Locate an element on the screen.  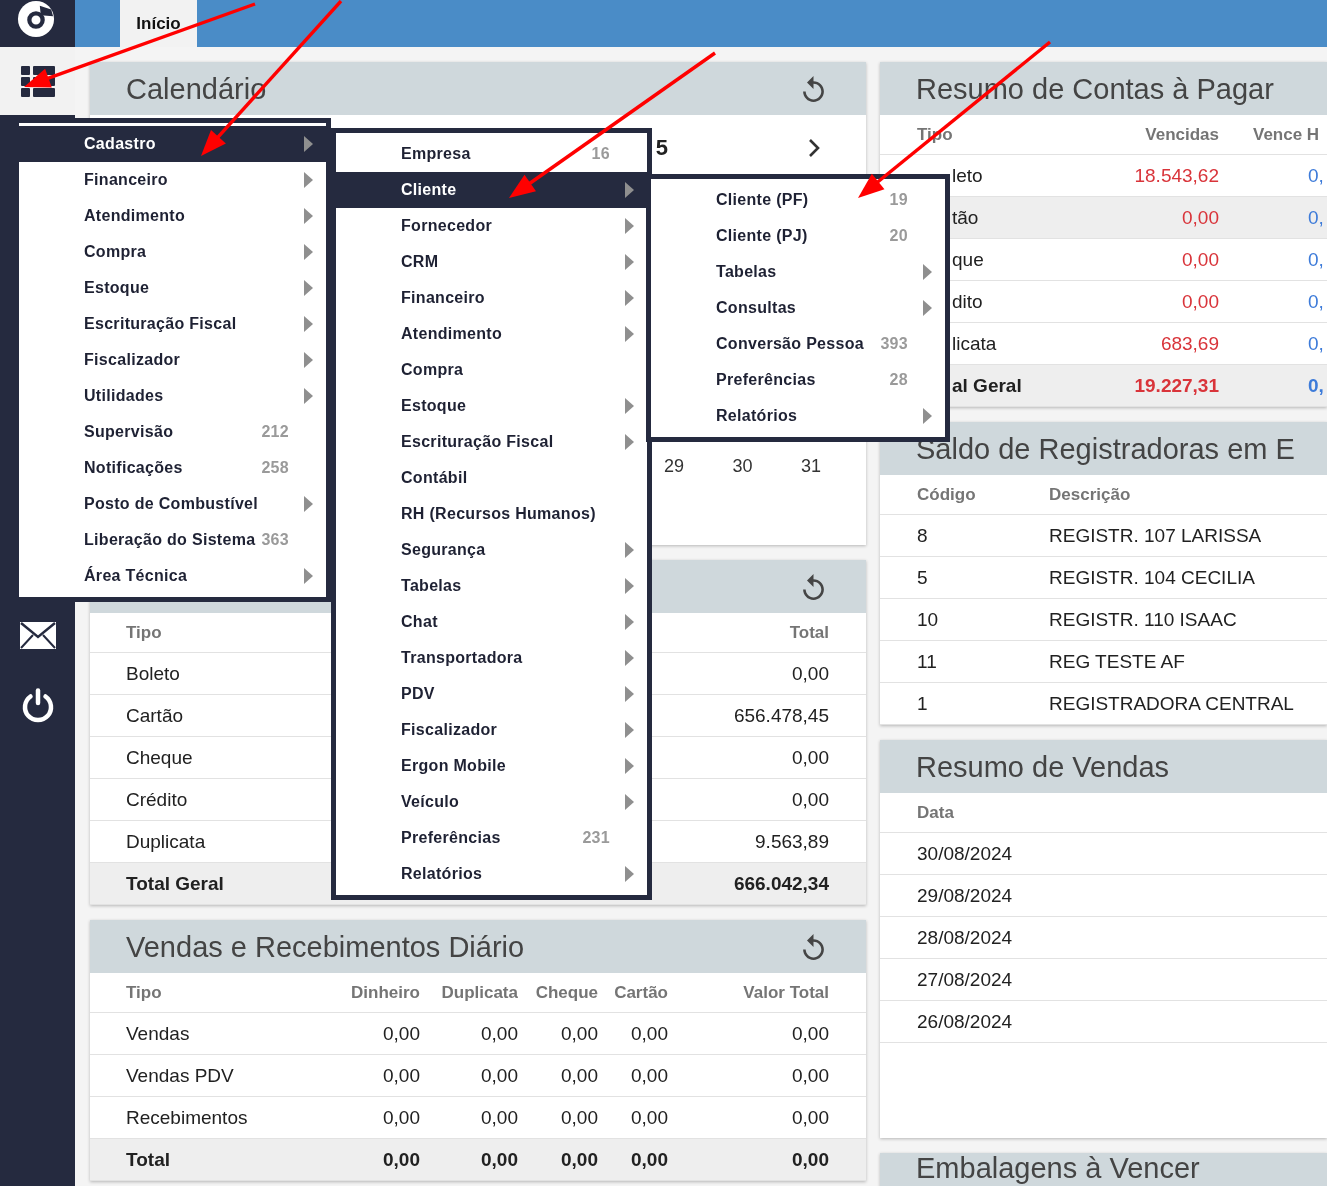
menu-item: Cadastro is located at coordinates (172, 144).